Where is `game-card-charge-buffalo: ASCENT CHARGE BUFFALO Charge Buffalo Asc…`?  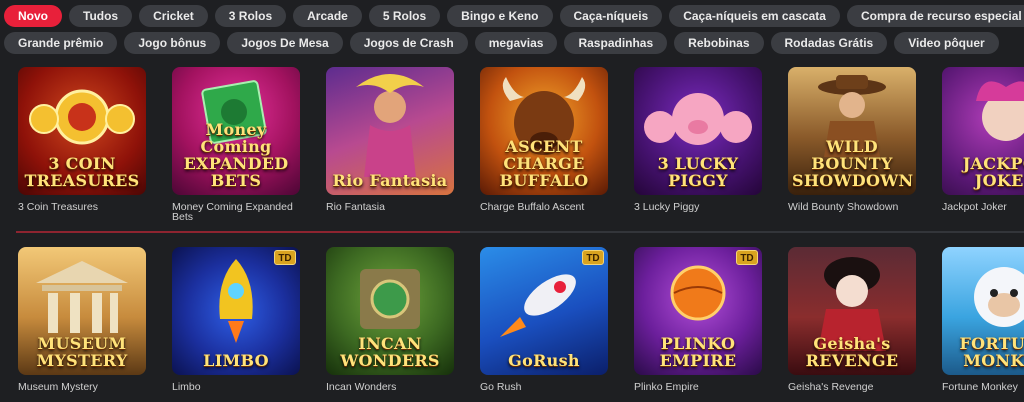
game-card-charge-buffalo: ASCENT CHARGE BUFFALO Charge Buffalo Asc… is located at coordinates (544, 144).